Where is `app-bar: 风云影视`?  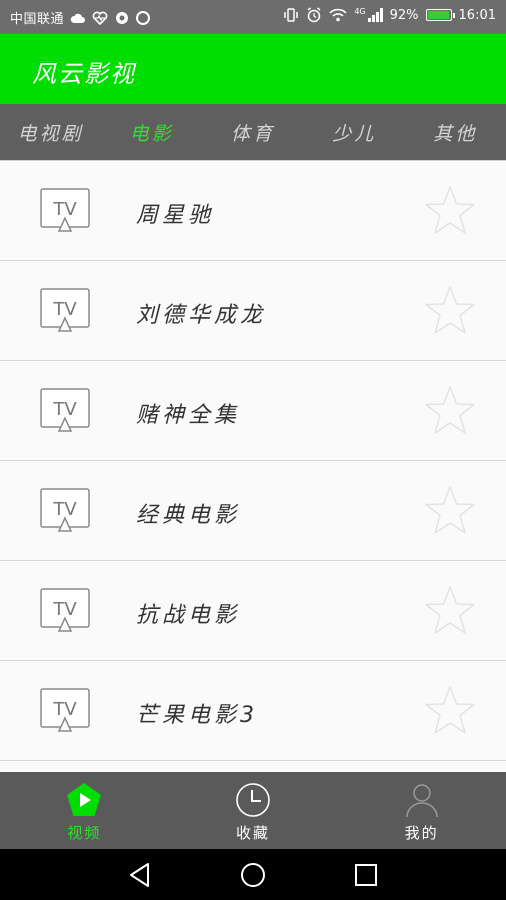 app-bar: 风云影视 is located at coordinates (253, 69).